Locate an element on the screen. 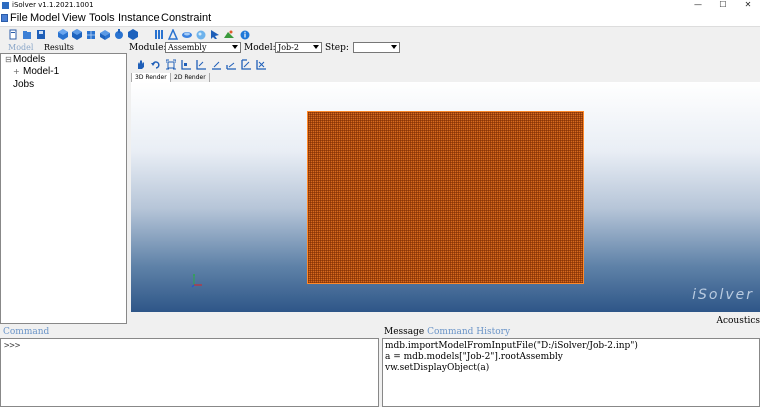  module-select: Assembly is located at coordinates (203, 47).